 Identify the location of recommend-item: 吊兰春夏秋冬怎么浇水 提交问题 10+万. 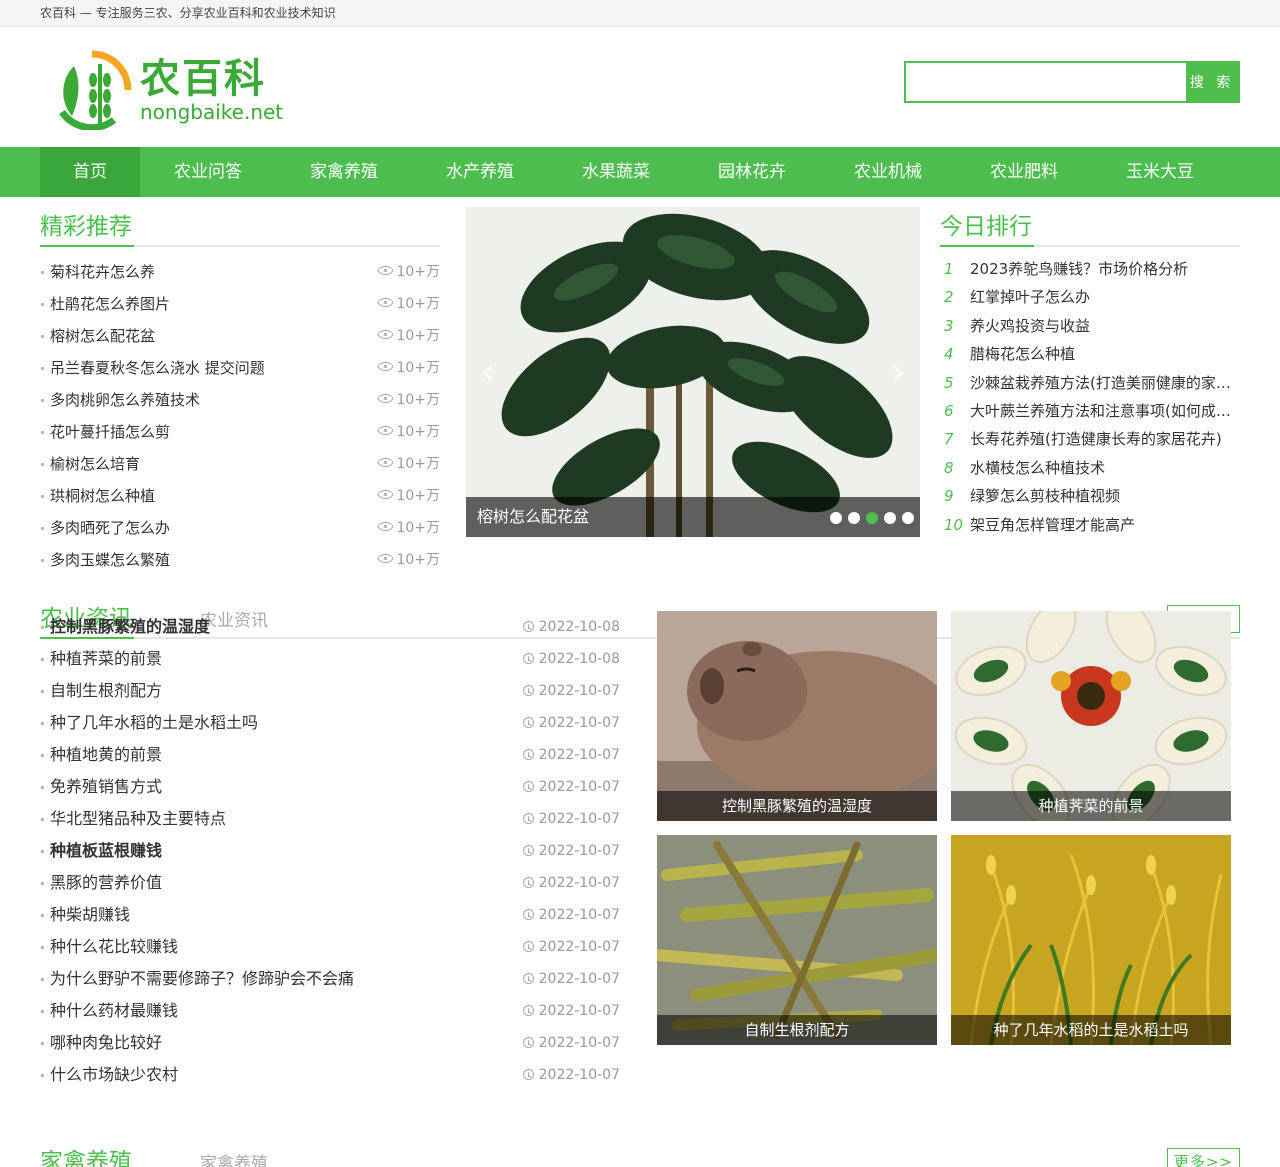
(240, 368).